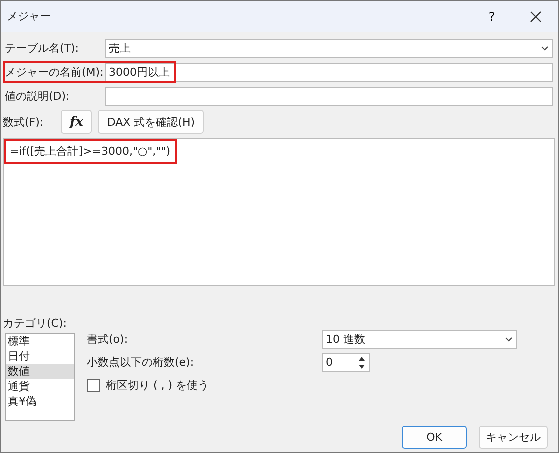 The height and width of the screenshot is (453, 559). Describe the element at coordinates (93, 385) in the screenshot. I see `checkbox` at that location.